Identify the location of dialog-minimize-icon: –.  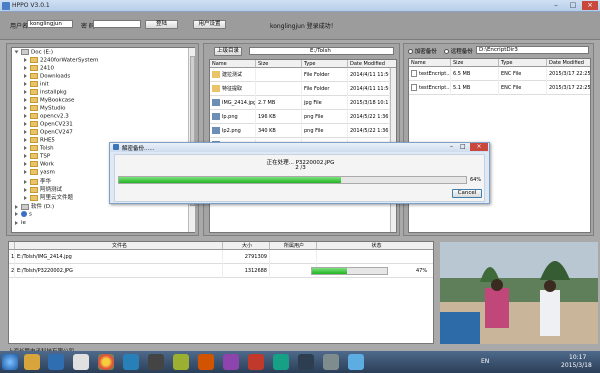
(451, 146).